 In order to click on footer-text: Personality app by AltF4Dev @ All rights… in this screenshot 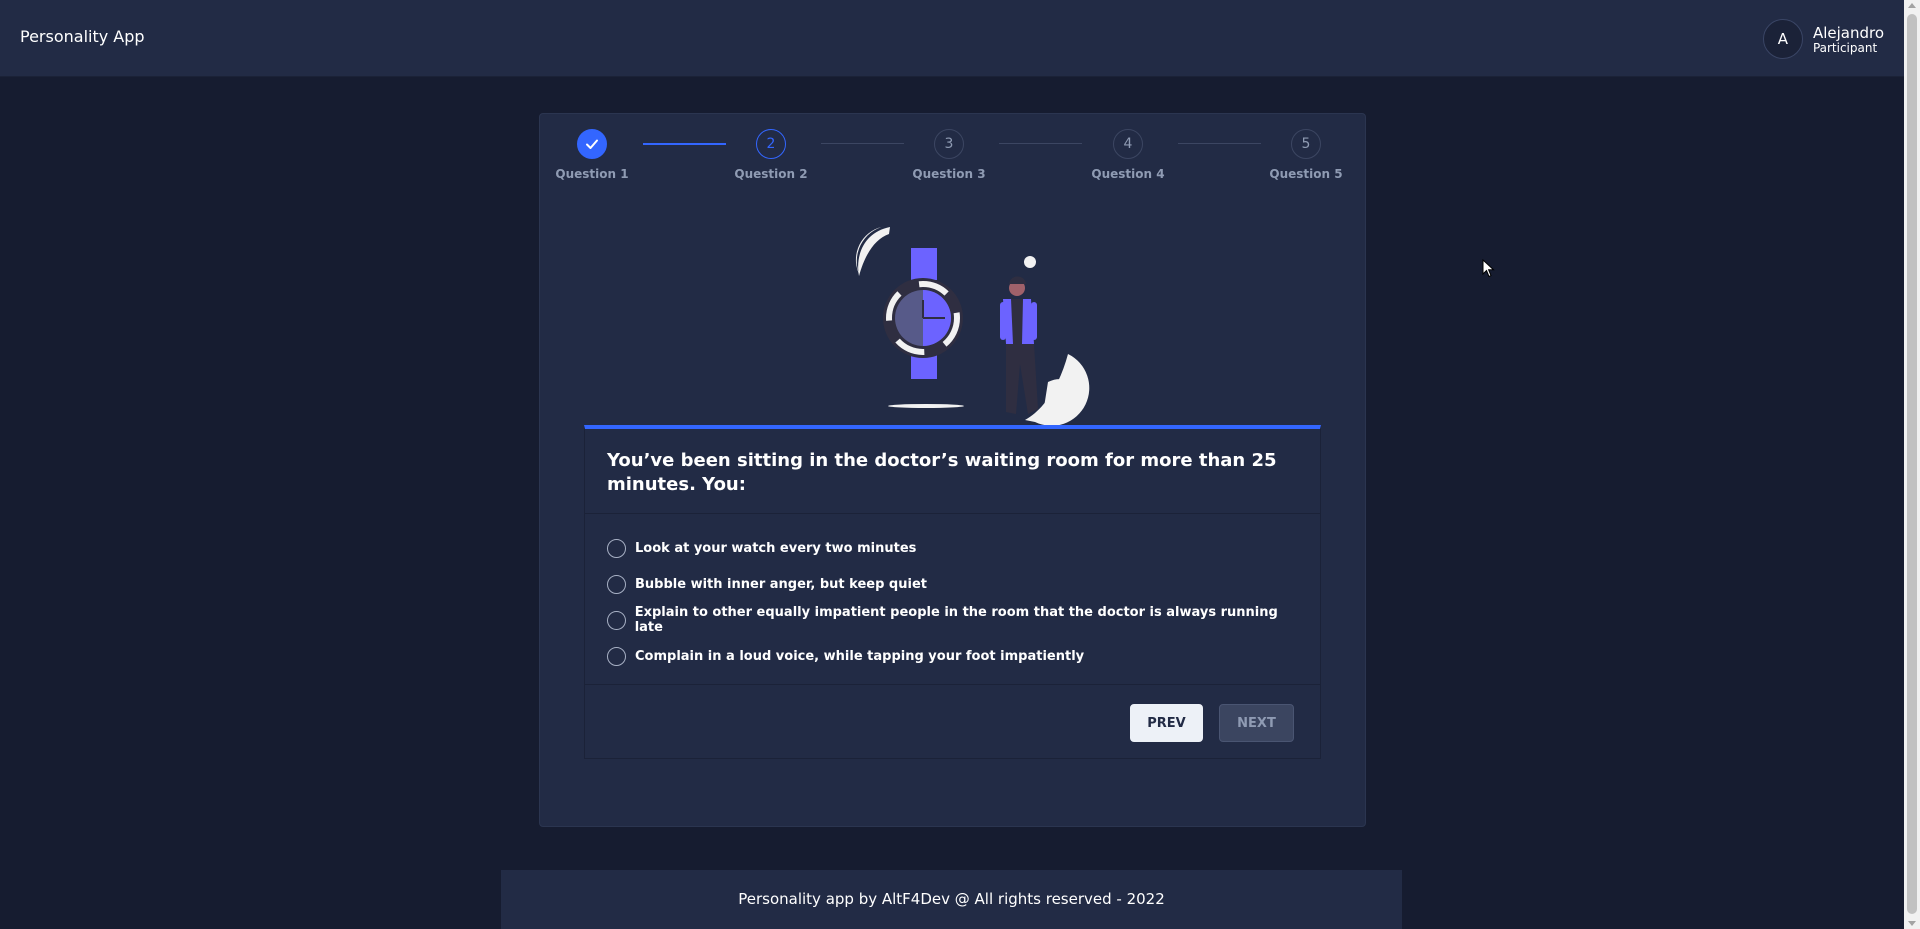, I will do `click(951, 899)`.